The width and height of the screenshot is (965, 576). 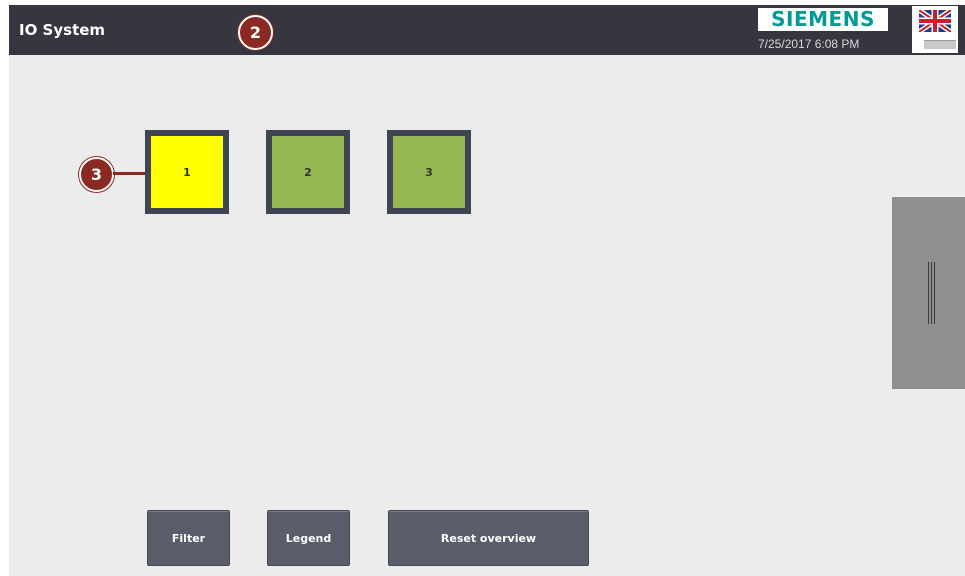 What do you see at coordinates (188, 538) in the screenshot?
I see `filter-button: Filter` at bounding box center [188, 538].